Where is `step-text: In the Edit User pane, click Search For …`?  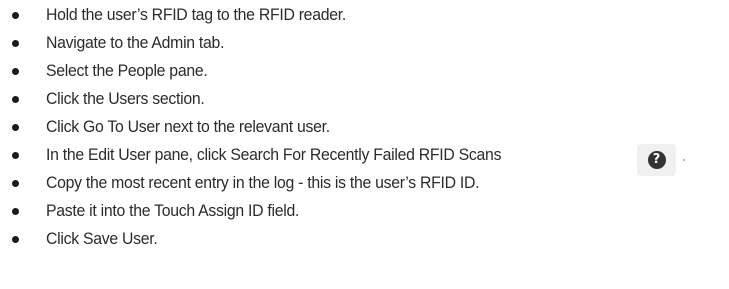 step-text: In the Edit User pane, click Search For … is located at coordinates (274, 154).